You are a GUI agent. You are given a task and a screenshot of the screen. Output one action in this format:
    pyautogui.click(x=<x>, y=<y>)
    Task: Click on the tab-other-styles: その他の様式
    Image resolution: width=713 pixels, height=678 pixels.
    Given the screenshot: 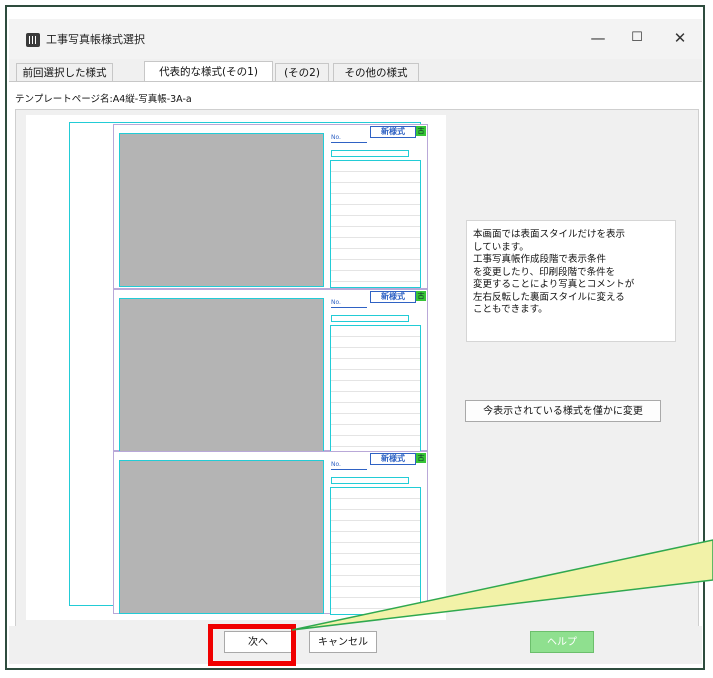 What is the action you would take?
    pyautogui.click(x=376, y=72)
    